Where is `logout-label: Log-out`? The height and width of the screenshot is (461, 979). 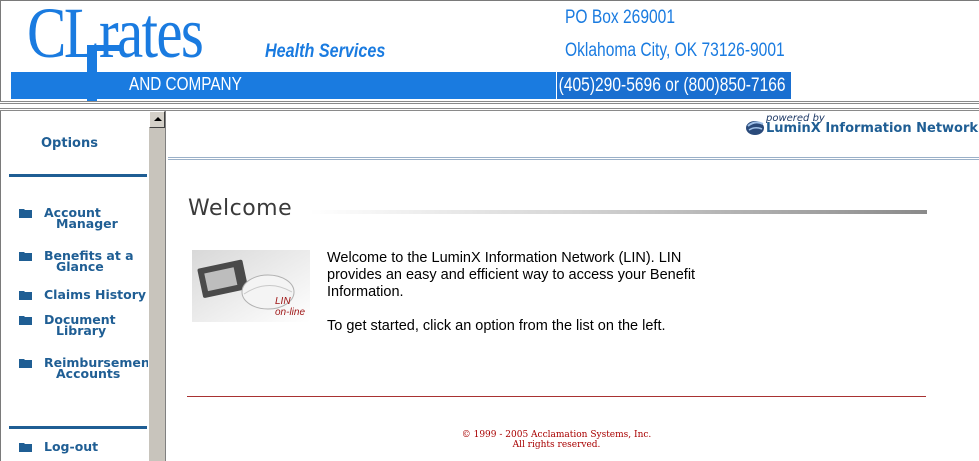 logout-label: Log-out is located at coordinates (71, 446).